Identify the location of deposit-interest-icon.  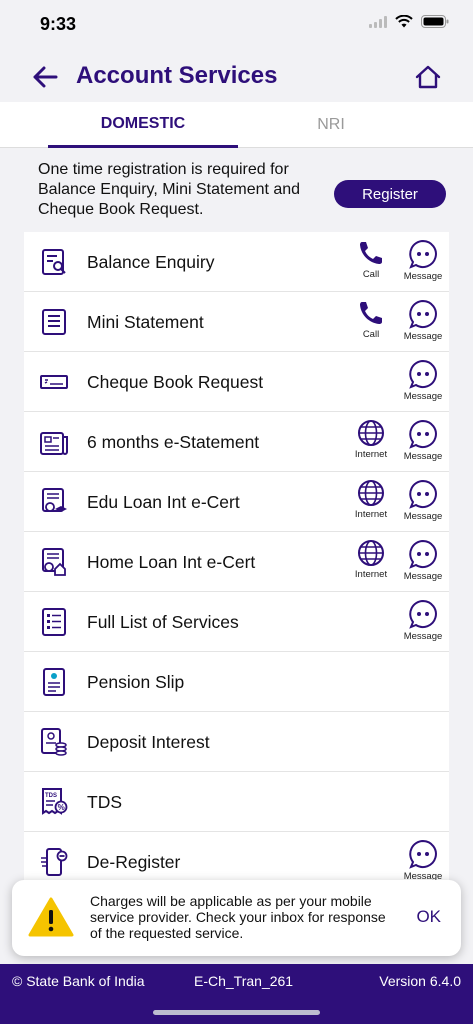
(54, 742).